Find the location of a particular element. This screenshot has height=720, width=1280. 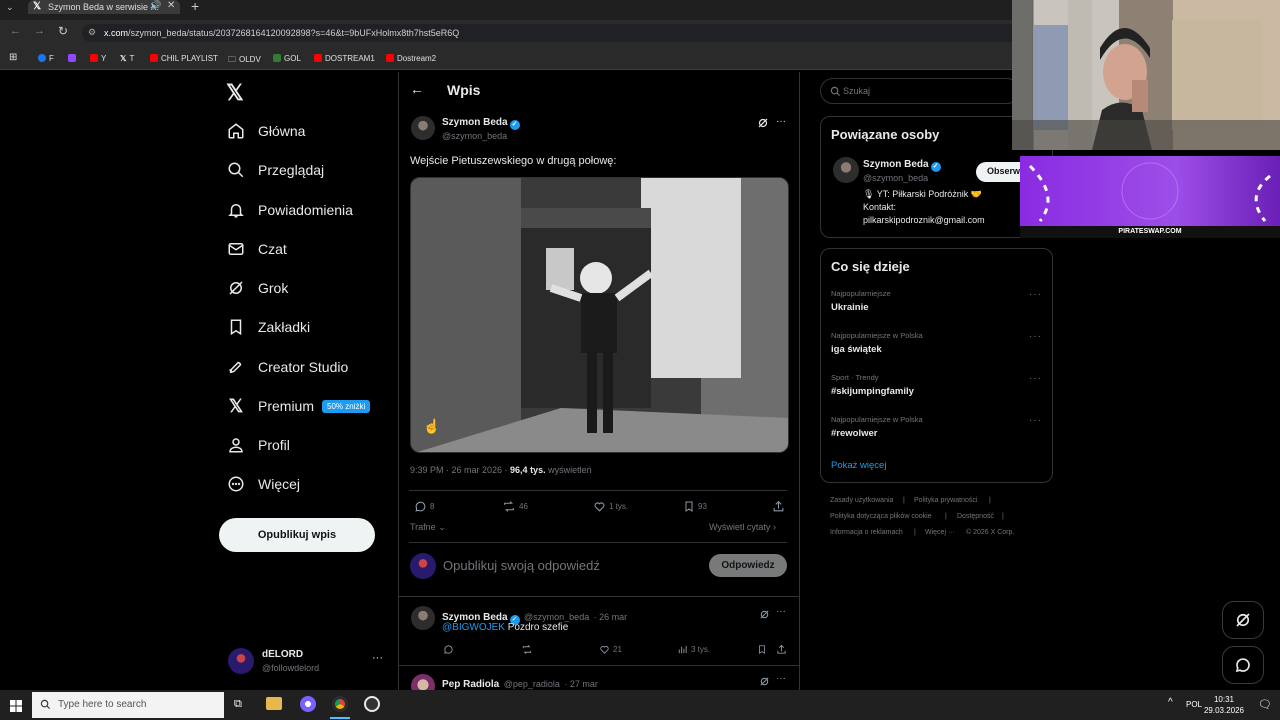

forward-icon: → is located at coordinates (39, 31).